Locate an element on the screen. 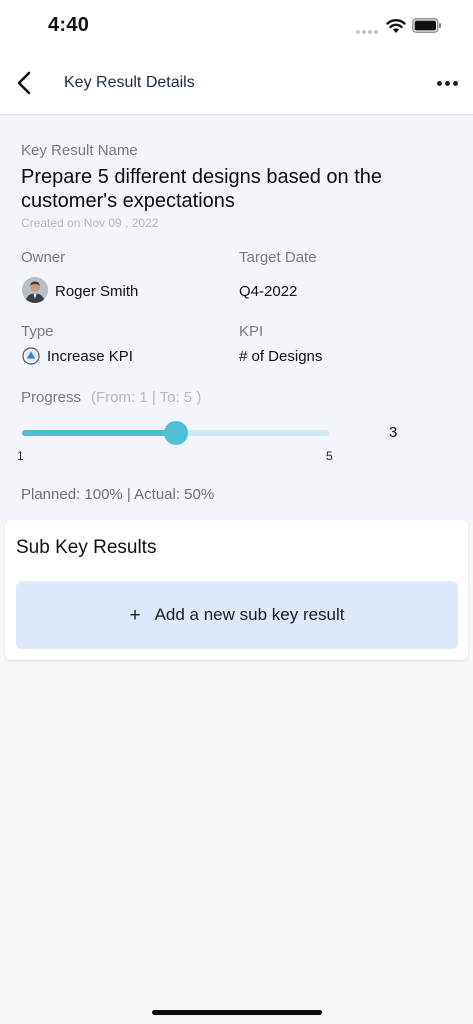  progress-range: (From: 1 | To: 5 ) is located at coordinates (146, 397).